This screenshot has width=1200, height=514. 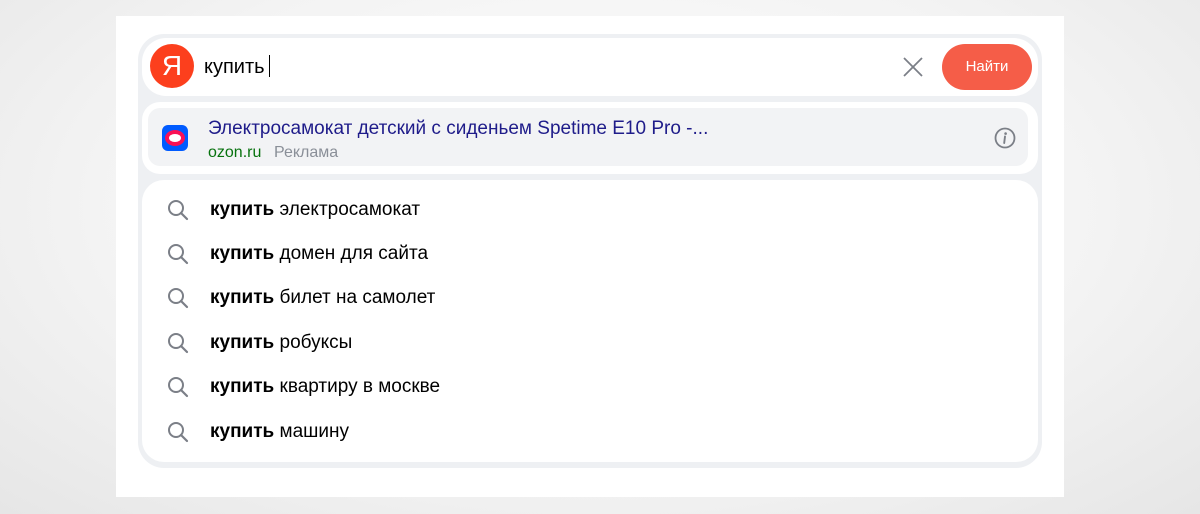 I want to click on suggestion-text: купить электросамокат, so click(x=315, y=210).